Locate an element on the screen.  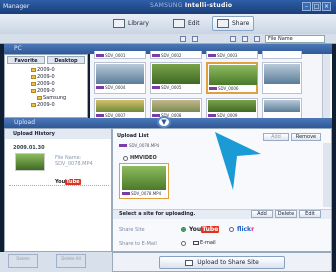
upload-item: SDV_0078.MP4 is located at coordinates (139, 145).